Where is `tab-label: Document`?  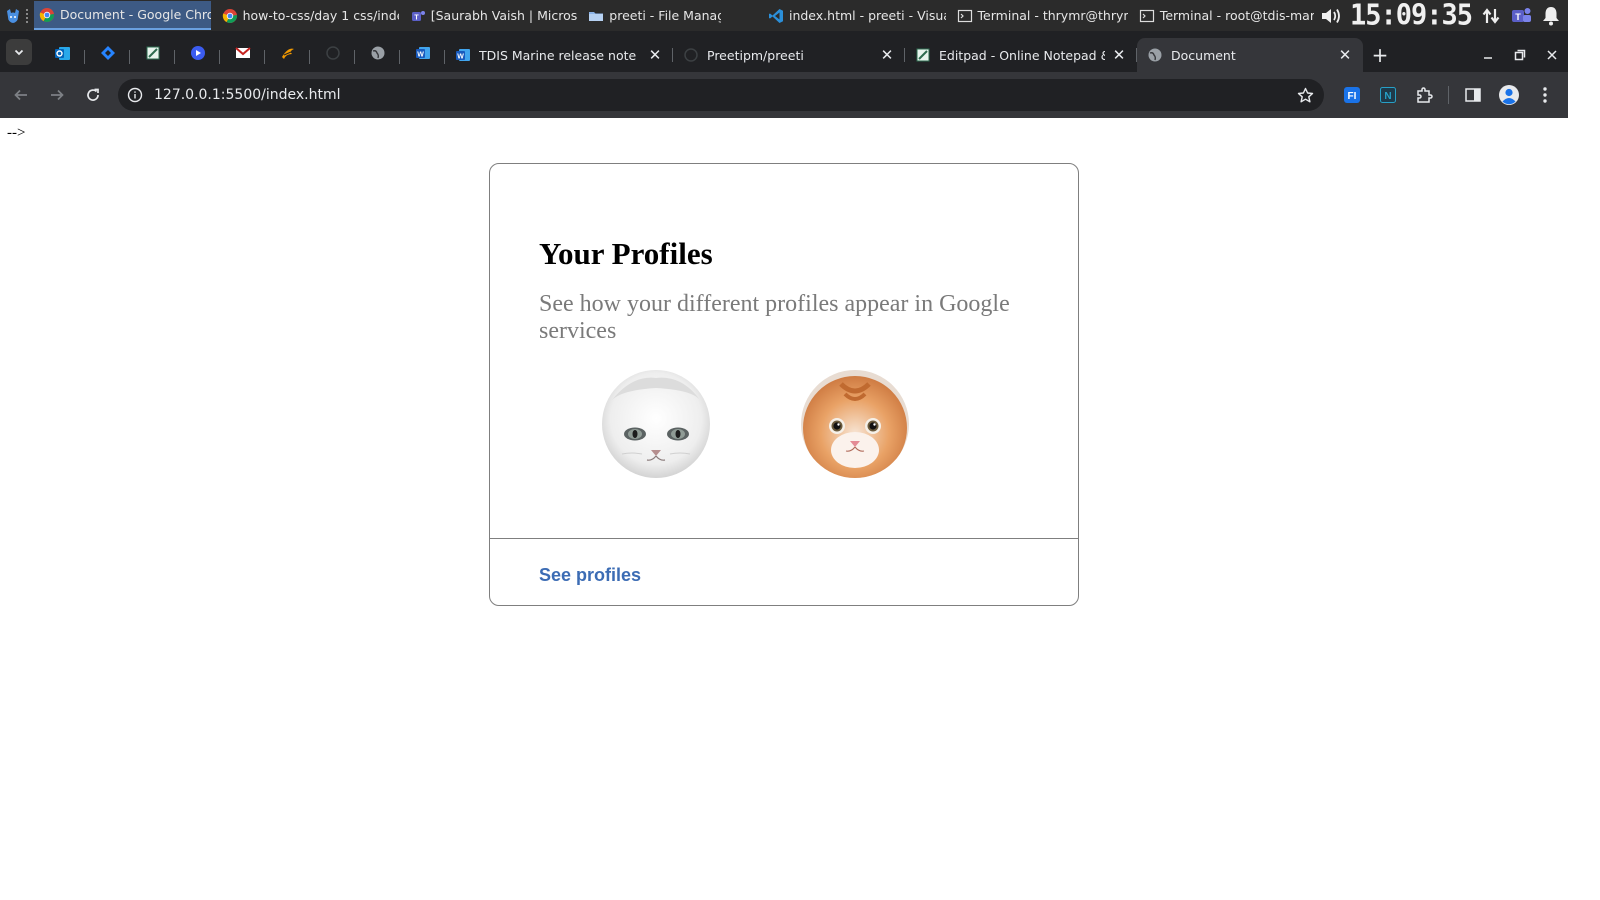 tab-label: Document is located at coordinates (1203, 55).